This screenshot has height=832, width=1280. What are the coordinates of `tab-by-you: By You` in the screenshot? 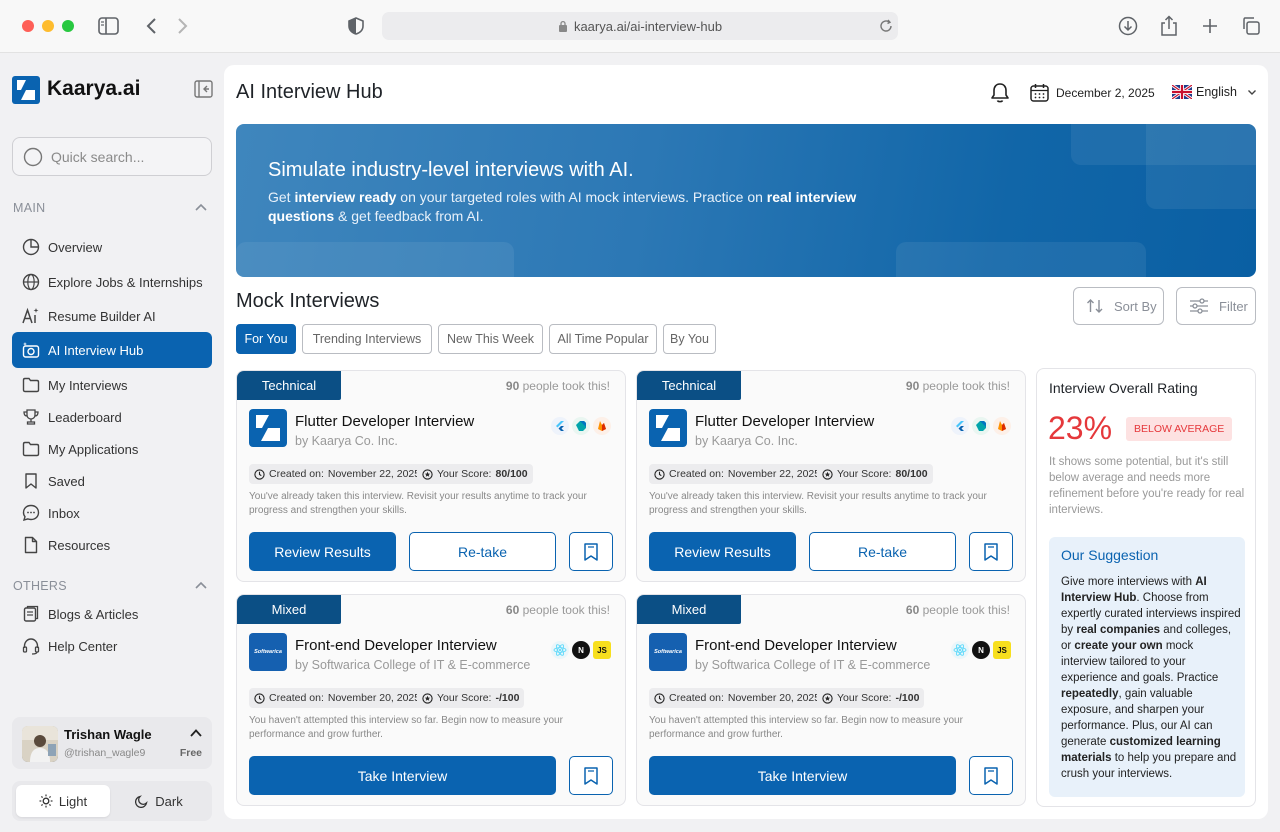 It's located at (689, 339).